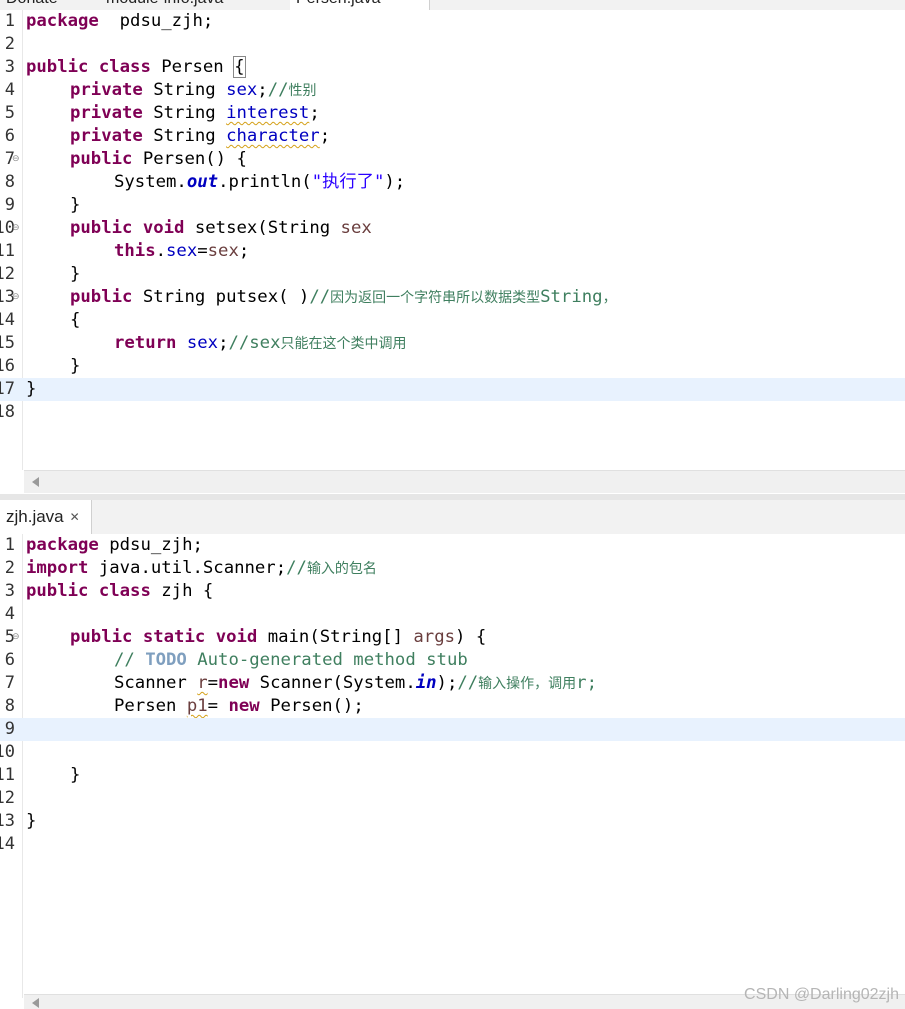 The height and width of the screenshot is (1009, 905). I want to click on code-line: 17}, so click(452, 389).